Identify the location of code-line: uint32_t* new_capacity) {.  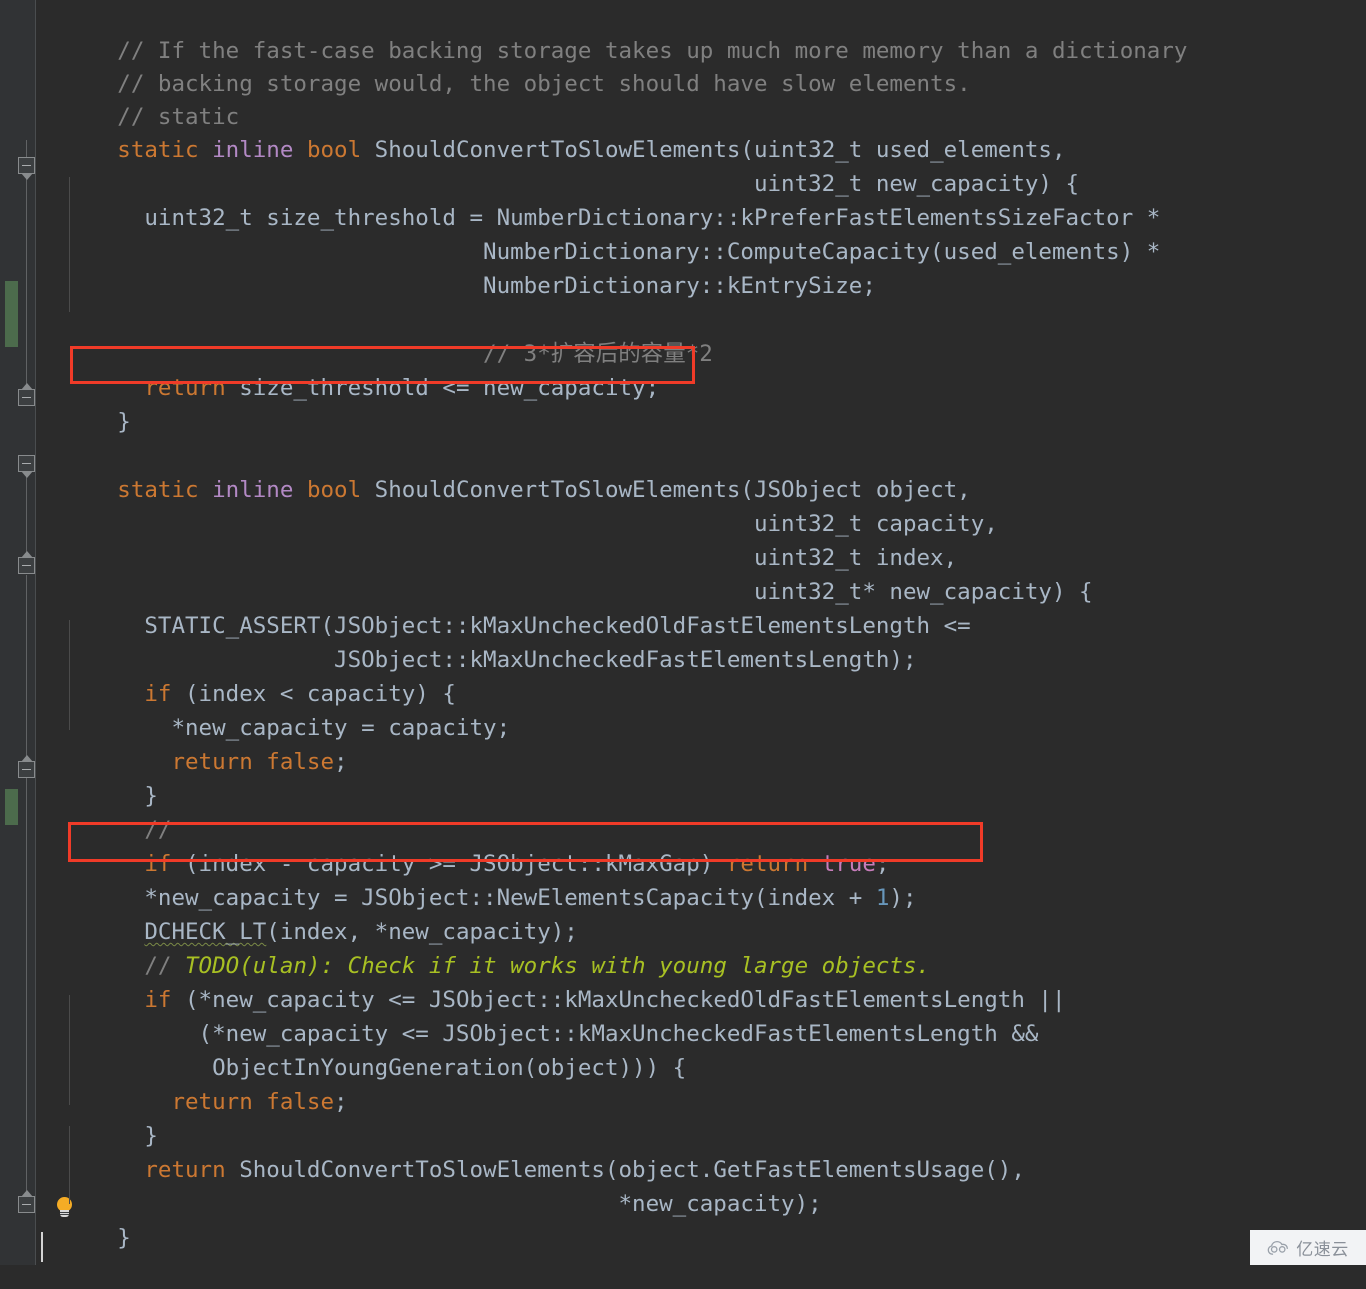
(564, 573).